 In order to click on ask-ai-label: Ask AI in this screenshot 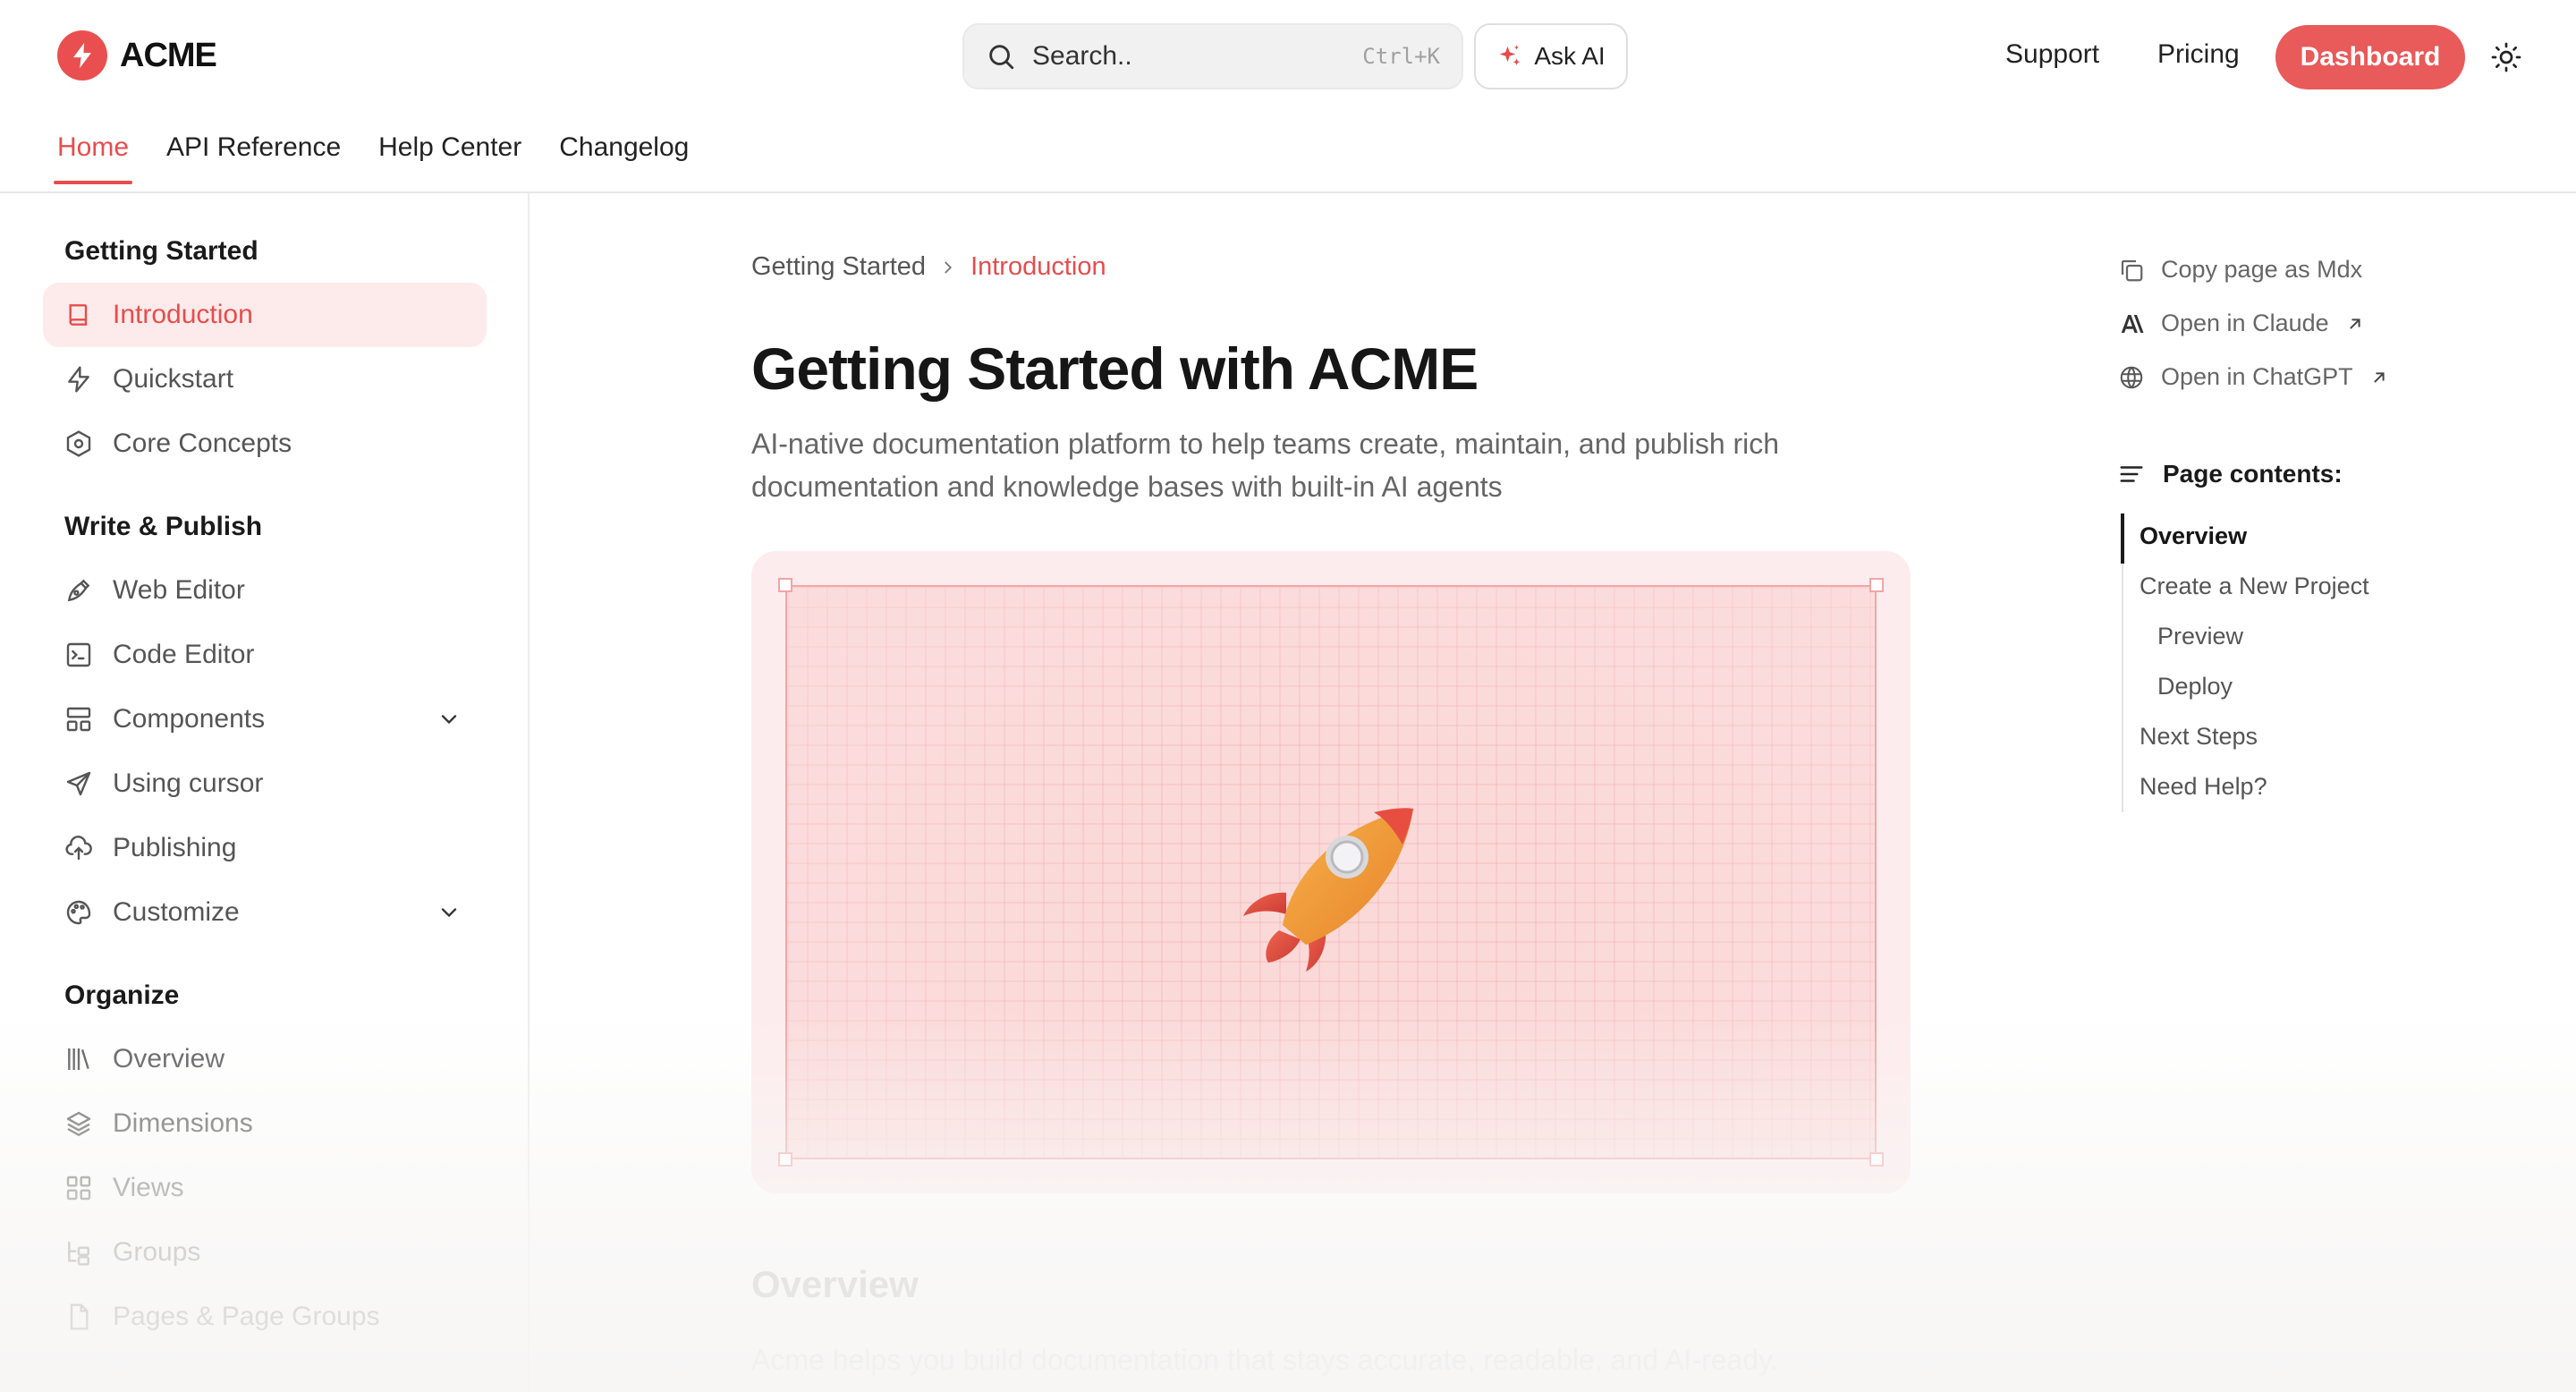, I will do `click(1570, 56)`.